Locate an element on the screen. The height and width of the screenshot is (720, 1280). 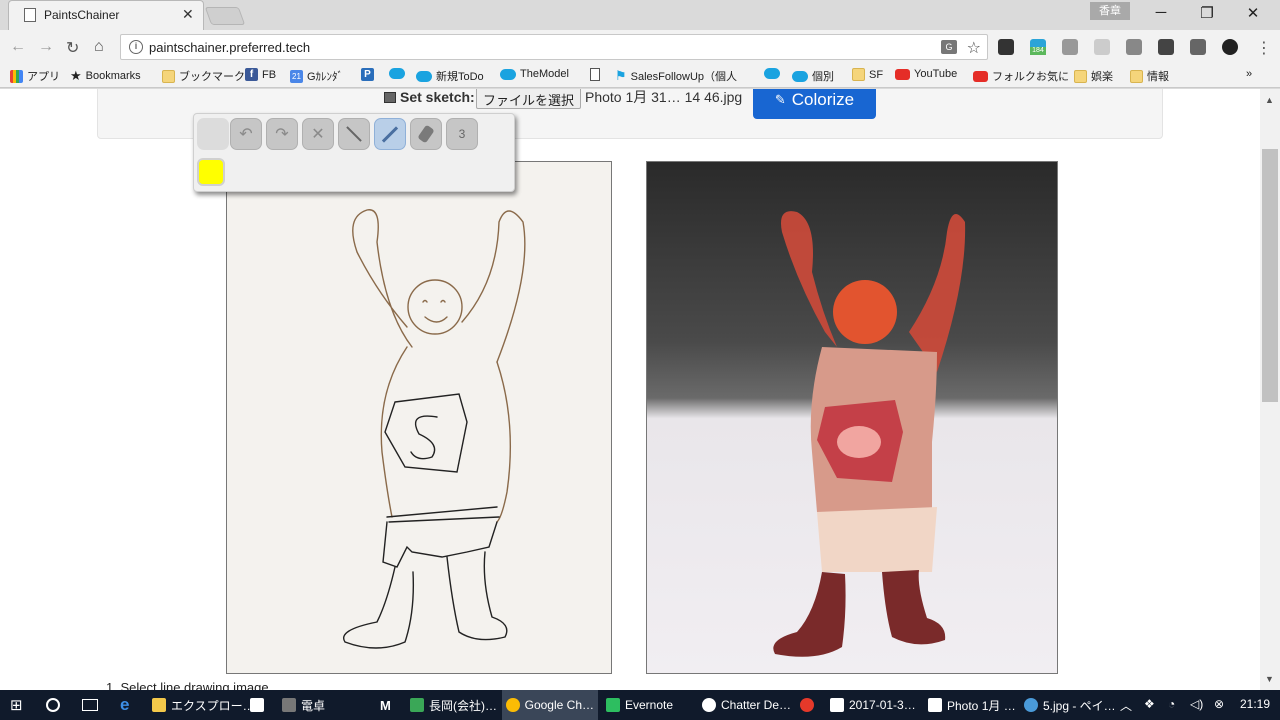
bookmark-youtube: YouTube is located at coordinates (926, 74).